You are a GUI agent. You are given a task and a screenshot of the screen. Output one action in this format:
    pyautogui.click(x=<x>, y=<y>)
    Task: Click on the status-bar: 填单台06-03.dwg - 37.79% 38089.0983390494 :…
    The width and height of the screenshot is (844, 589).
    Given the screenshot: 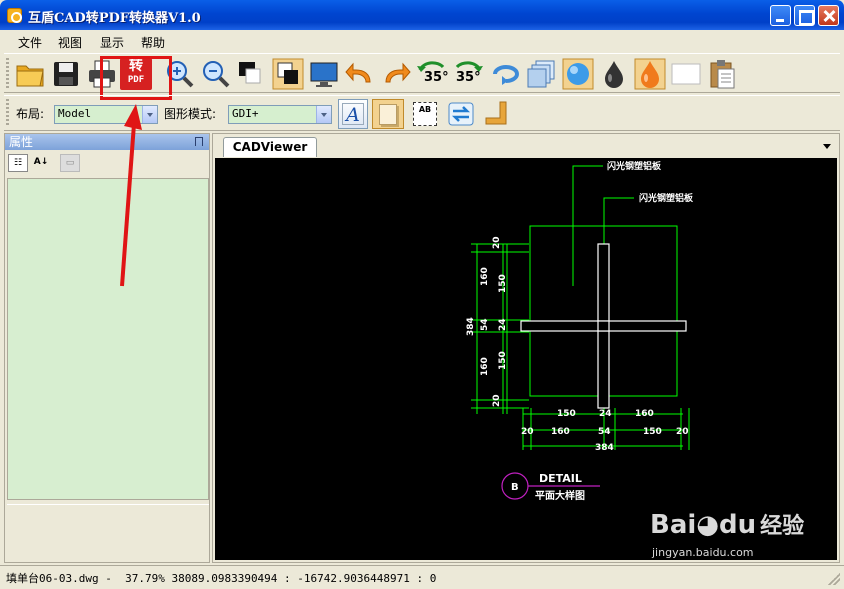 What is the action you would take?
    pyautogui.click(x=422, y=577)
    